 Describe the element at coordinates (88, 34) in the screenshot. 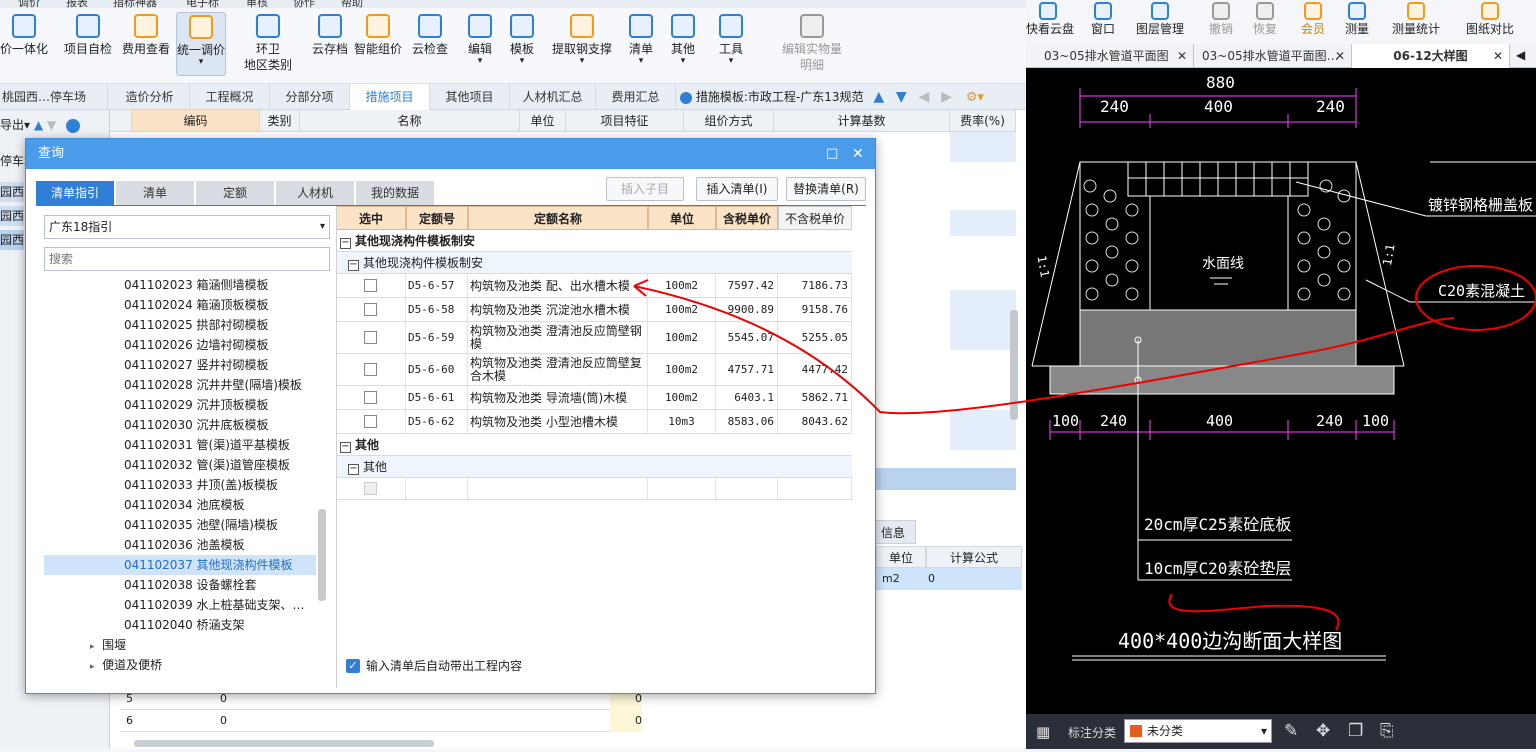

I see `project-check-button: 项目自检` at that location.